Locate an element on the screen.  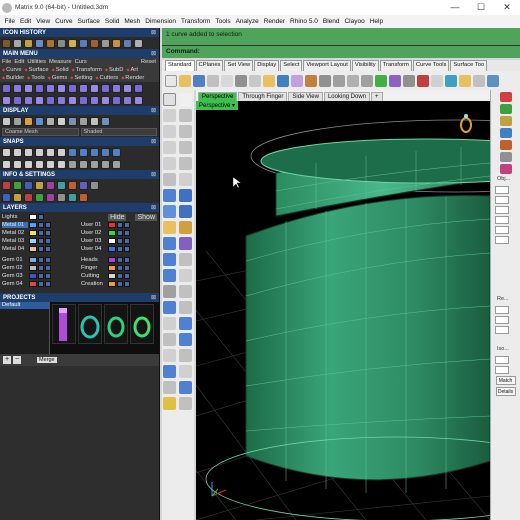
lights-toggle is located at coordinates (41, 217).